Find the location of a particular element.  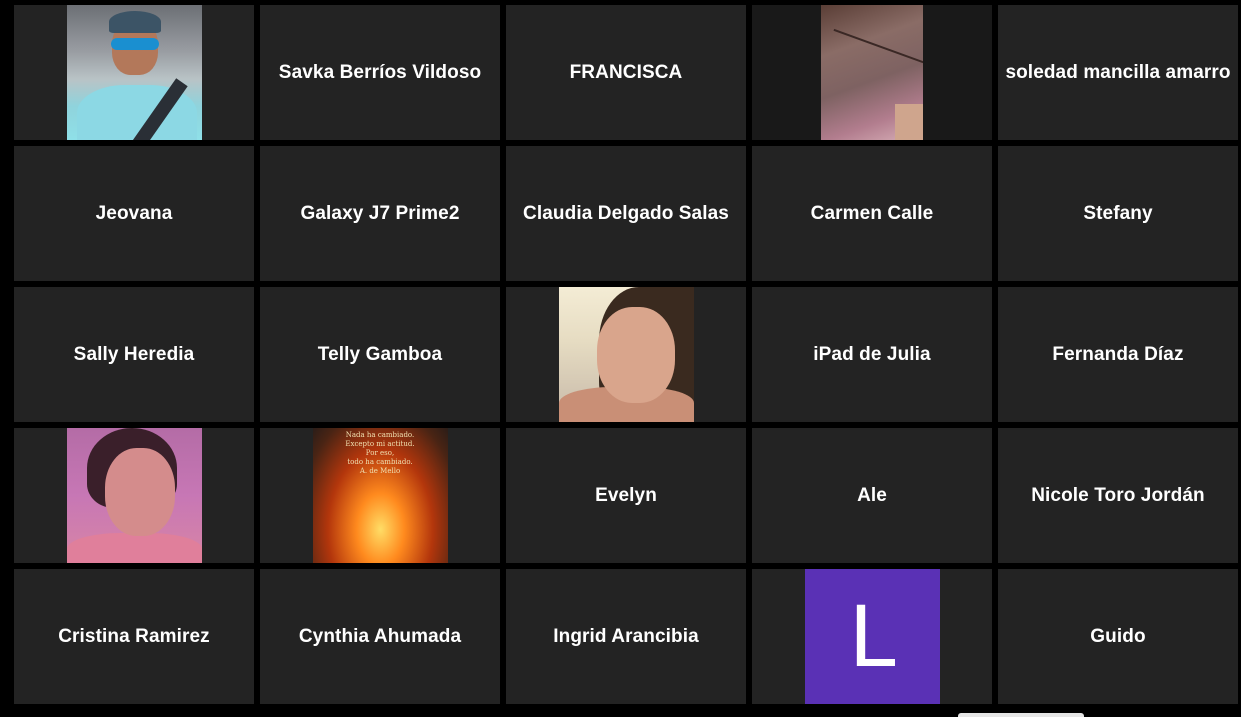

participant-name: Evelyn is located at coordinates (626, 495).